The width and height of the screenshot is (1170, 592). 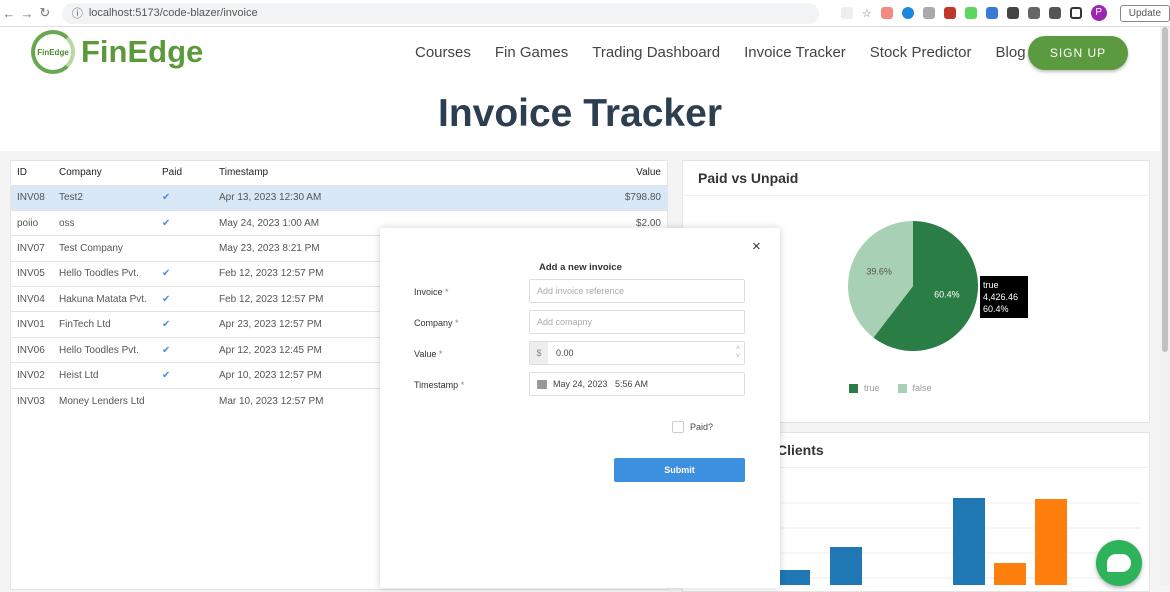 I want to click on value-text: 0.00, so click(x=565, y=353).